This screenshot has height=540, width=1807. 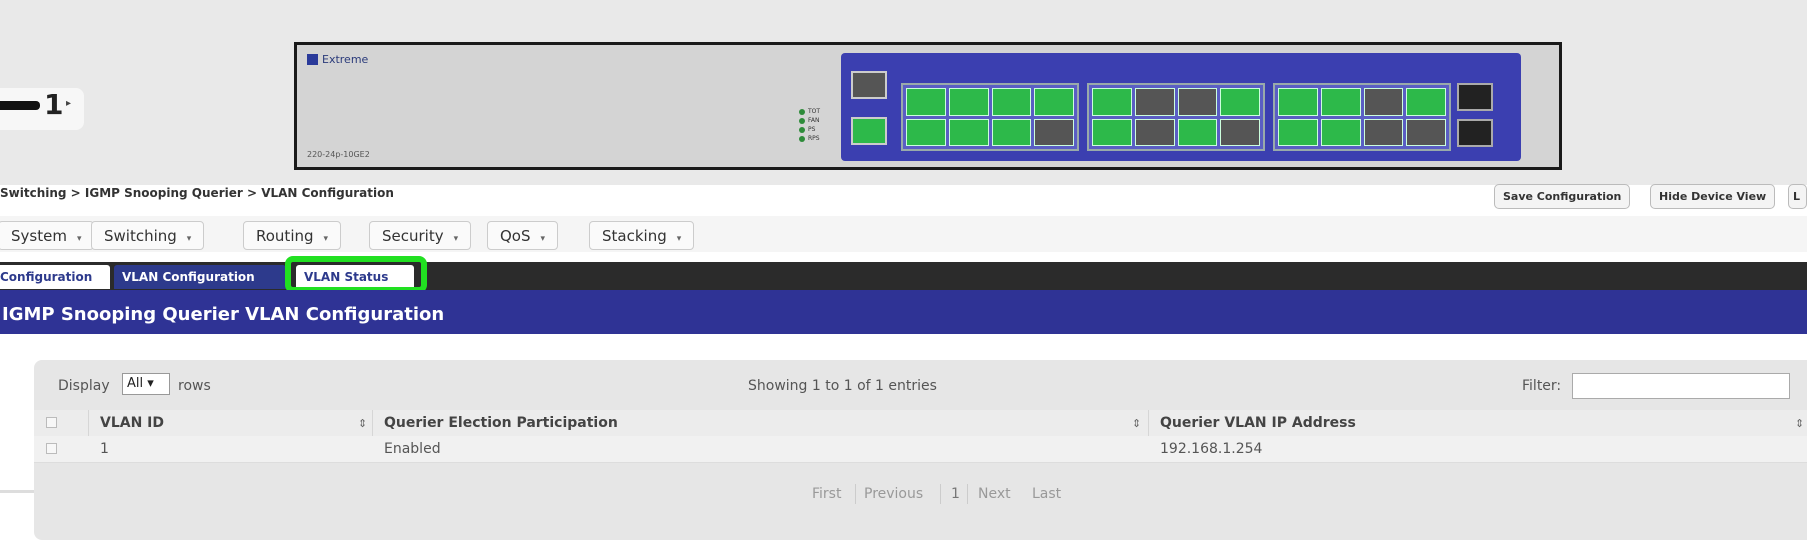 I want to click on rows-label: rows, so click(x=194, y=386).